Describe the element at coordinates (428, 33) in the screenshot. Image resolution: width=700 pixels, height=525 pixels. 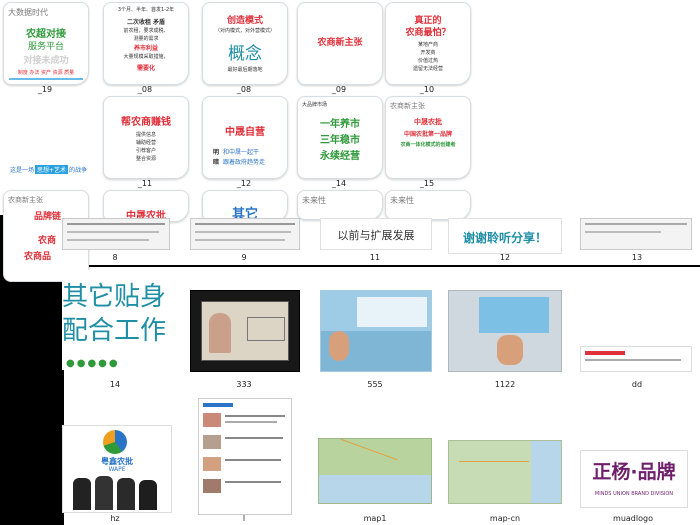
I see `slide-text: 农商最怕？` at that location.